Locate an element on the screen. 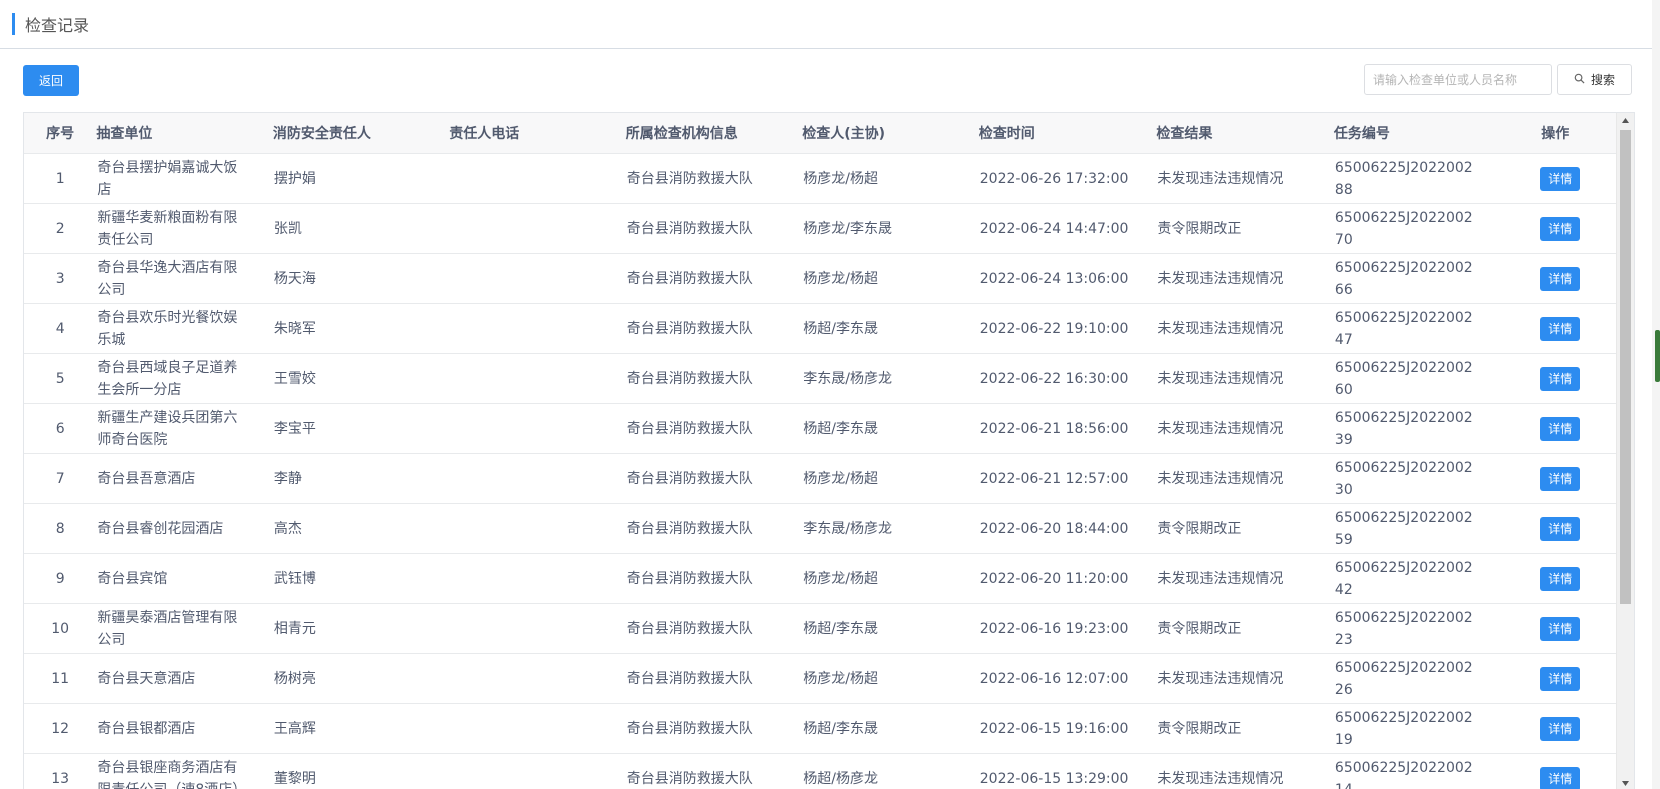 Image resolution: width=1660 pixels, height=789 pixels. cell-no: 6 is located at coordinates (60, 428).